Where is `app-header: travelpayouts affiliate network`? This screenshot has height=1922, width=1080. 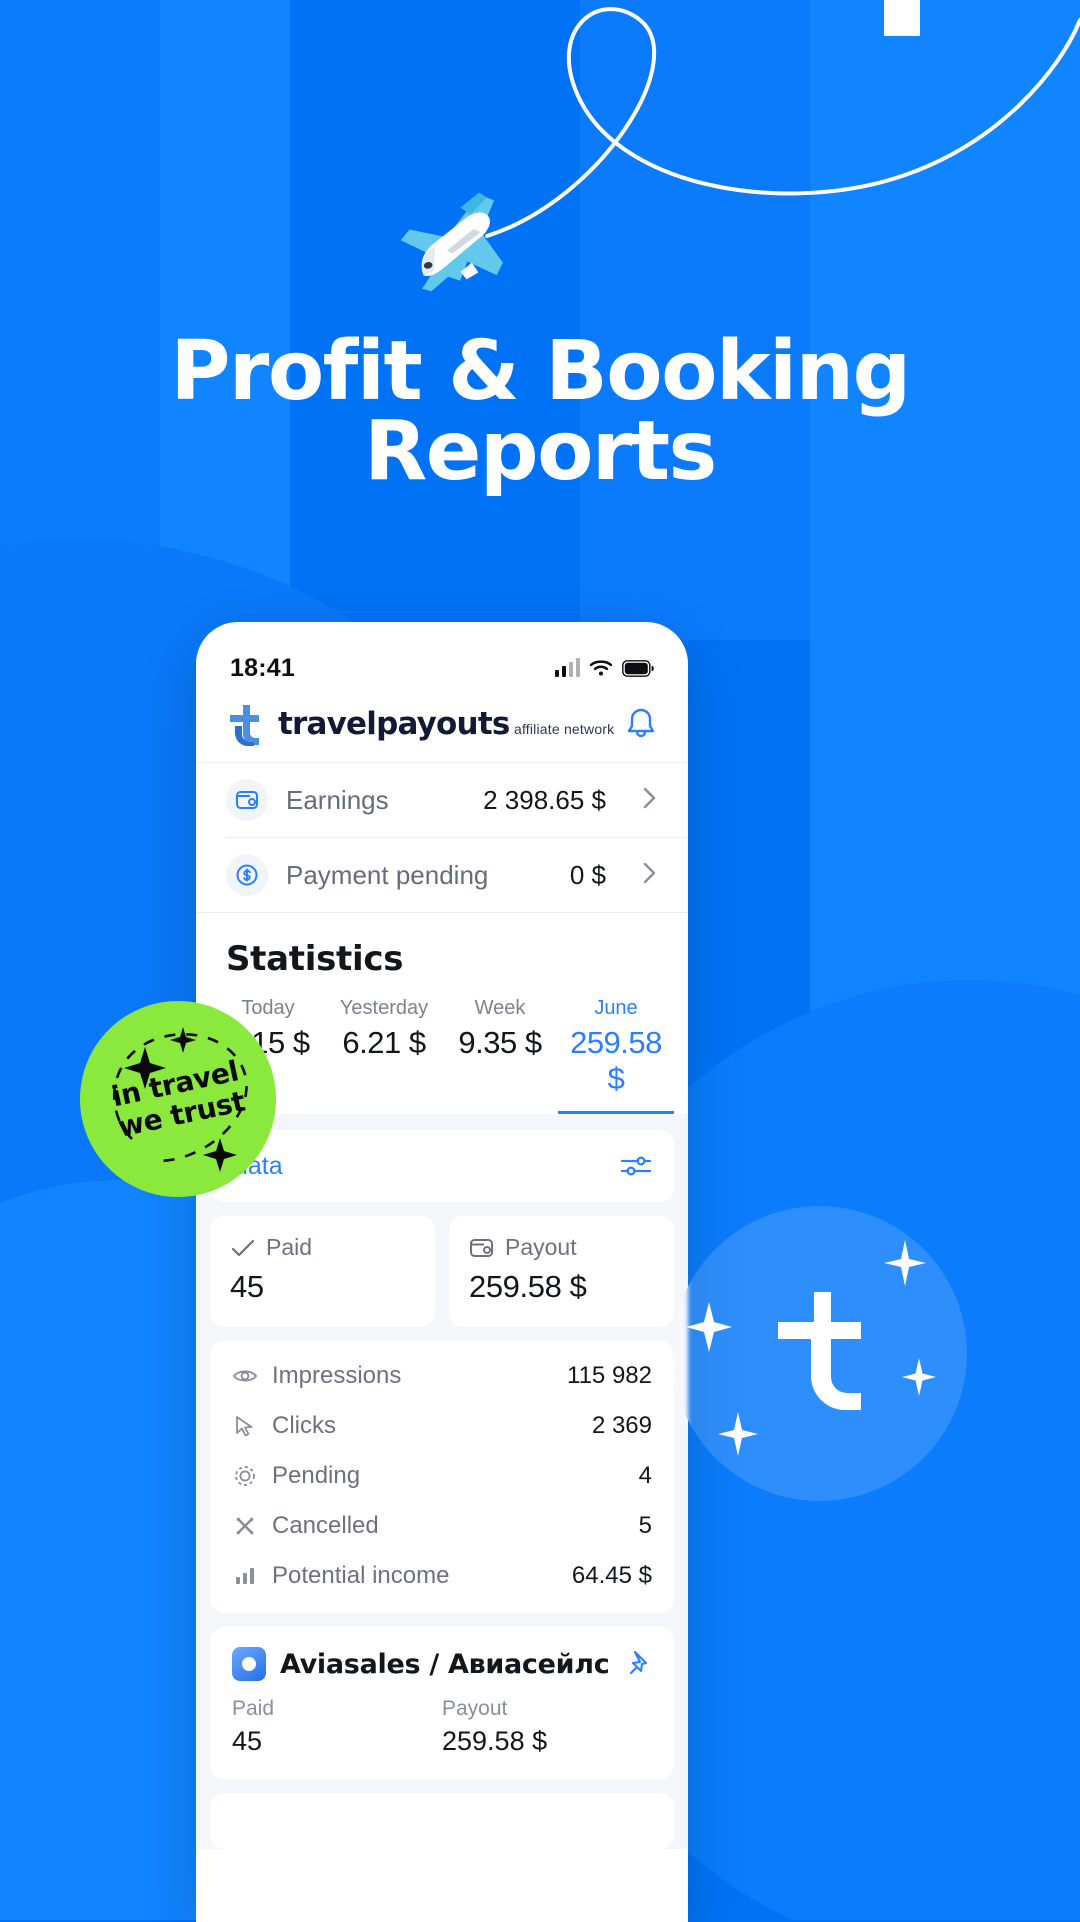
app-header: travelpayouts affiliate network is located at coordinates (442, 725).